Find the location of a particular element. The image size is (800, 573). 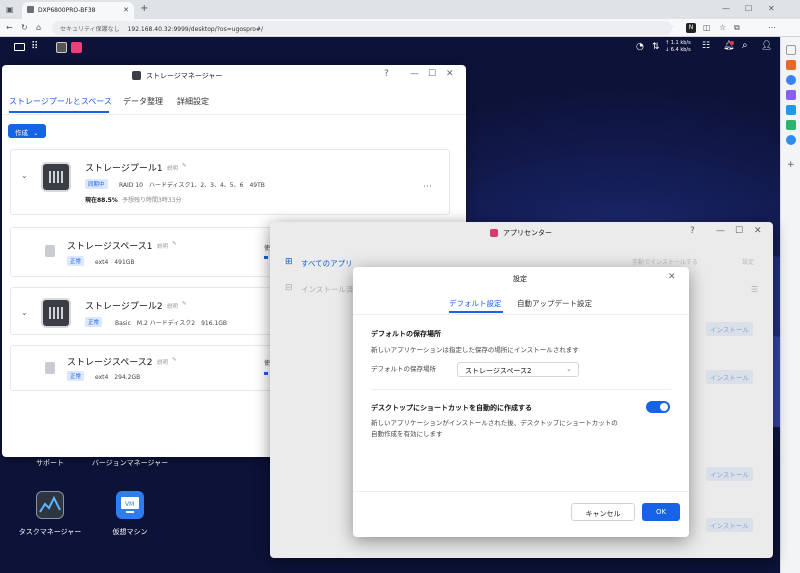

taskbar-appcenter-icon is located at coordinates (76, 47).